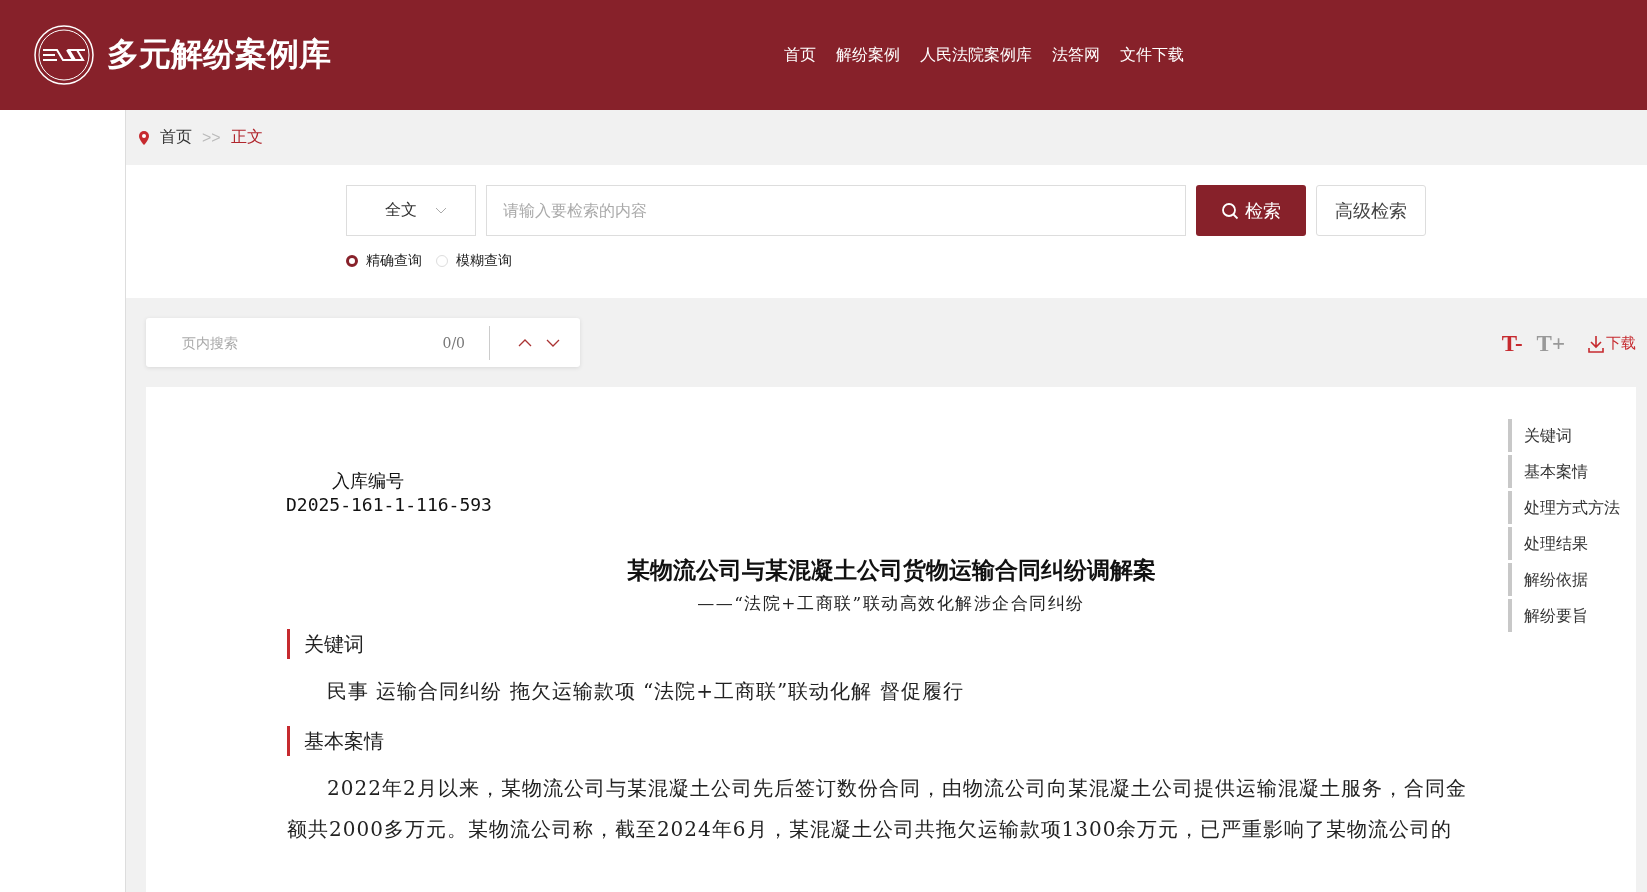 This screenshot has height=892, width=1647. What do you see at coordinates (1567, 435) in the screenshot?
I see `toc-link: 关键词` at bounding box center [1567, 435].